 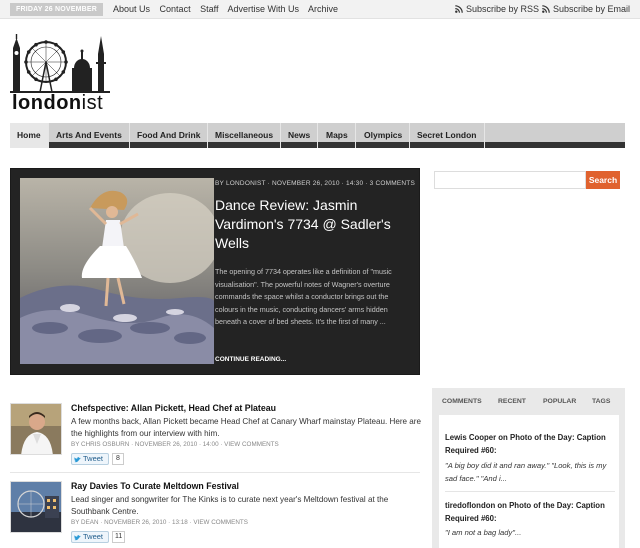 I want to click on logo-text-bold: london, so click(x=47, y=103).